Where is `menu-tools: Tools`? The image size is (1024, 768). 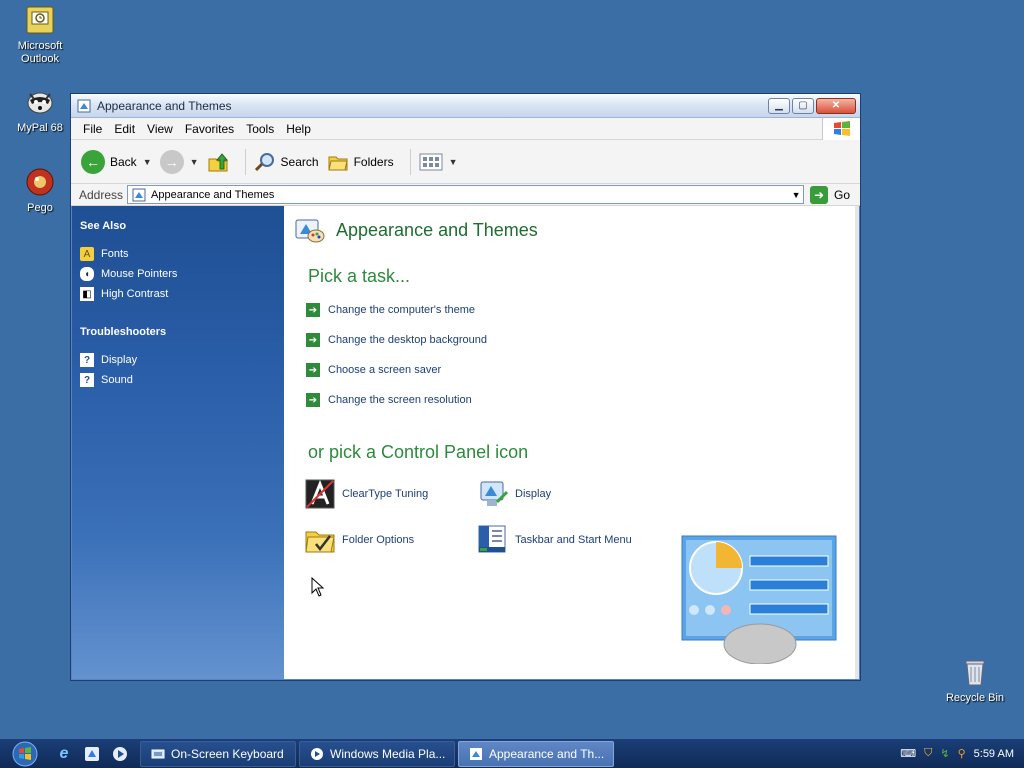 menu-tools: Tools is located at coordinates (260, 129).